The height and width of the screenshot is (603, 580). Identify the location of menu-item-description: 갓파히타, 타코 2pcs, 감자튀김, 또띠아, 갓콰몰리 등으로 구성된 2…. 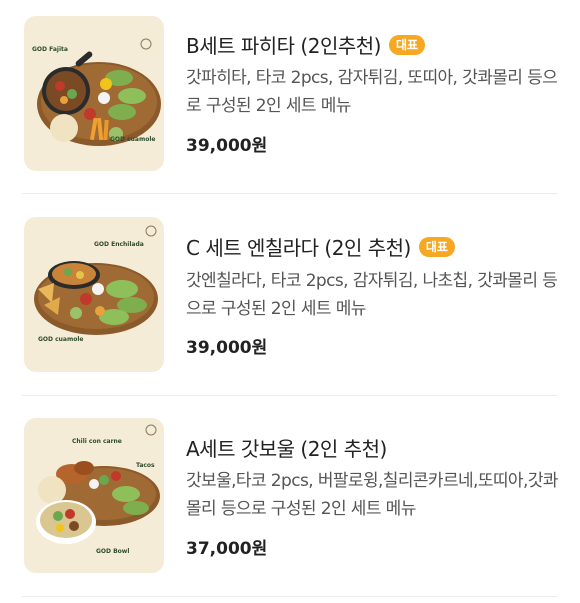
(372, 92).